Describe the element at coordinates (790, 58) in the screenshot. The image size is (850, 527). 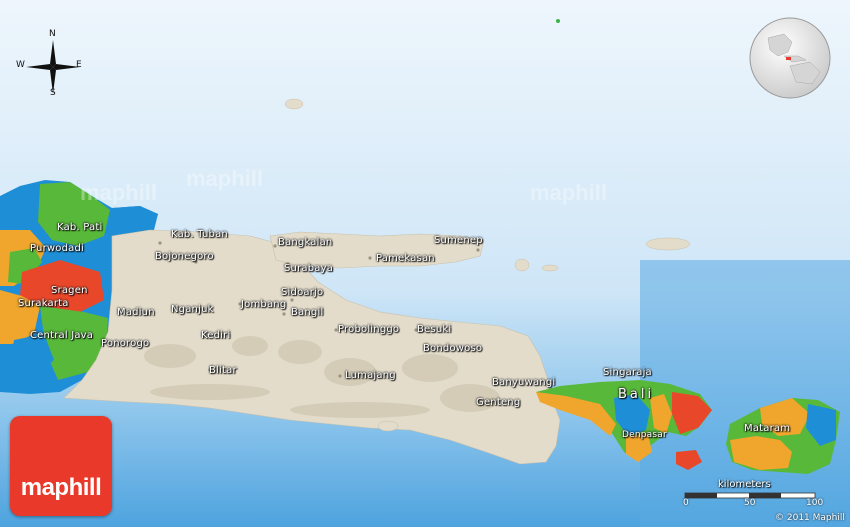
I see `locator-globe-icon` at that location.